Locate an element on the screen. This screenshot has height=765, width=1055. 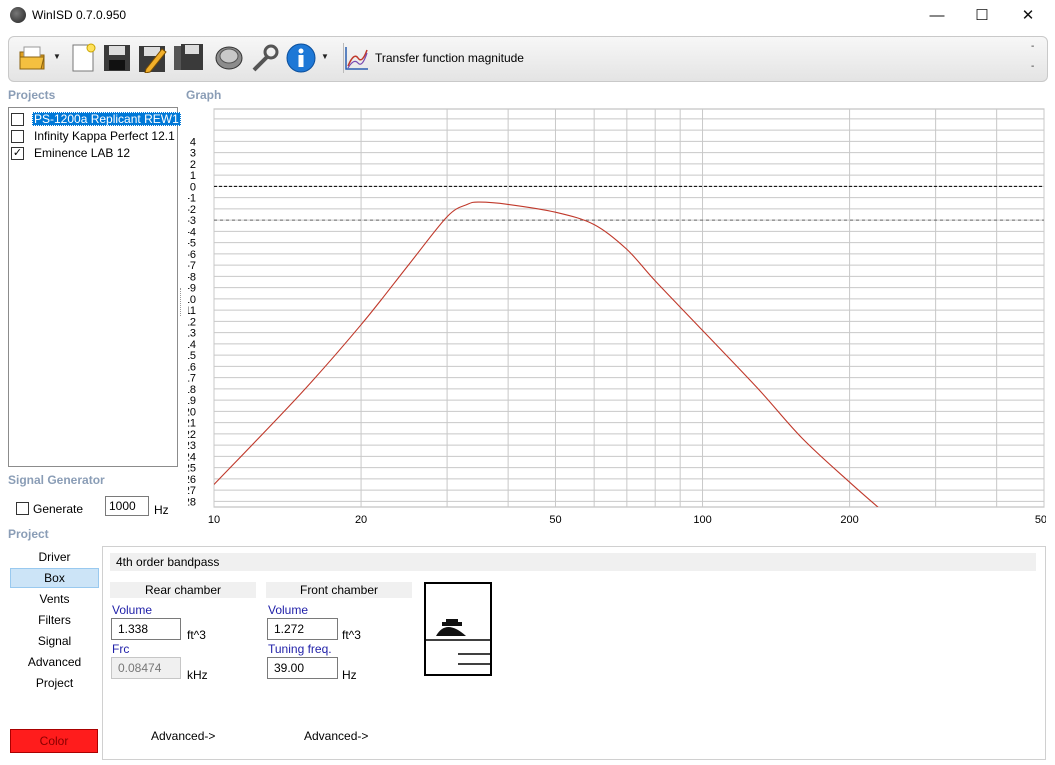
rear-chamber-header: Rear chamber is located at coordinates (183, 590).